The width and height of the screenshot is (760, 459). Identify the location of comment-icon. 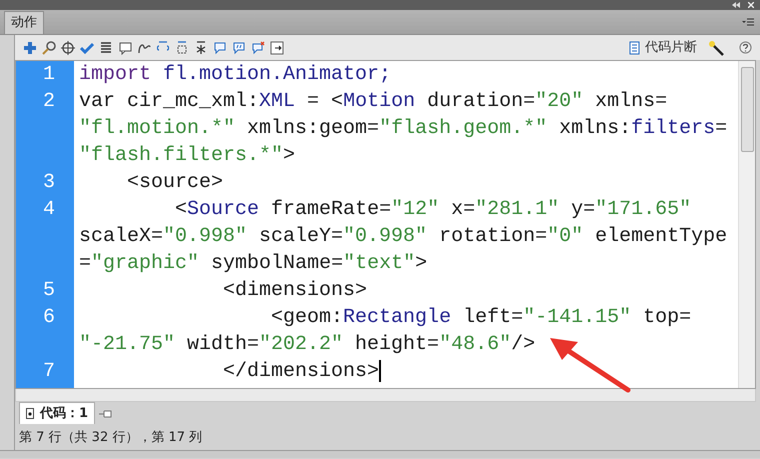
(125, 47).